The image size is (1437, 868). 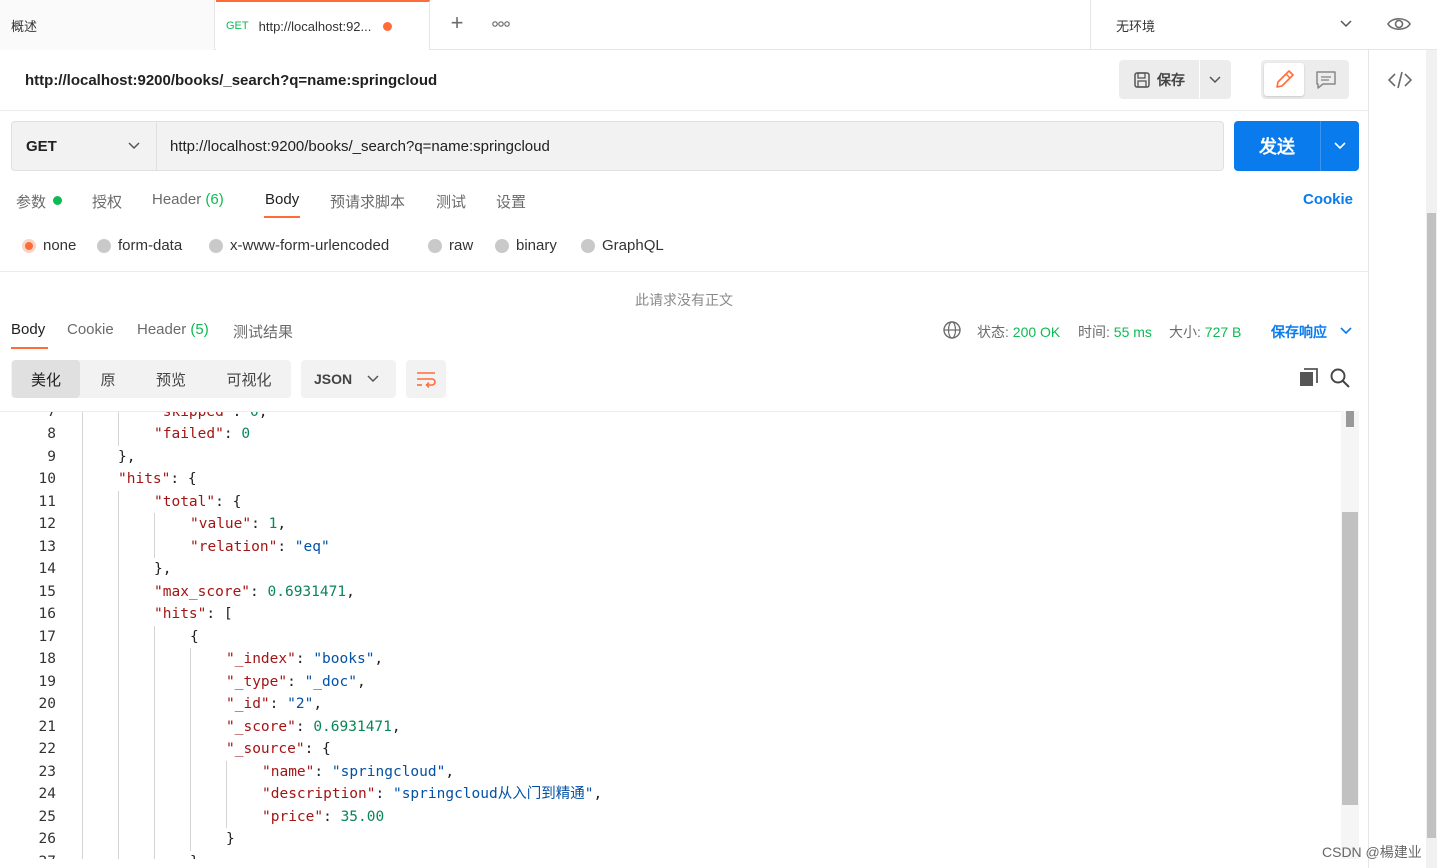 I want to click on response-size: 大小: 727 B, so click(x=1205, y=332).